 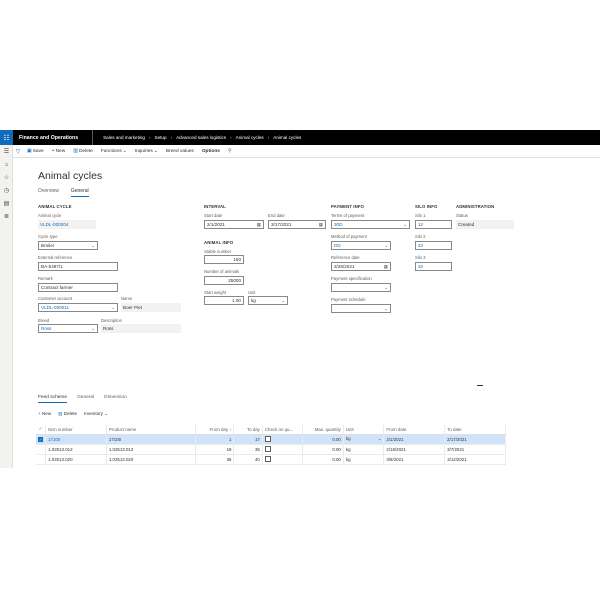 I want to click on item-number-cell: 17100, so click(x=76, y=439).